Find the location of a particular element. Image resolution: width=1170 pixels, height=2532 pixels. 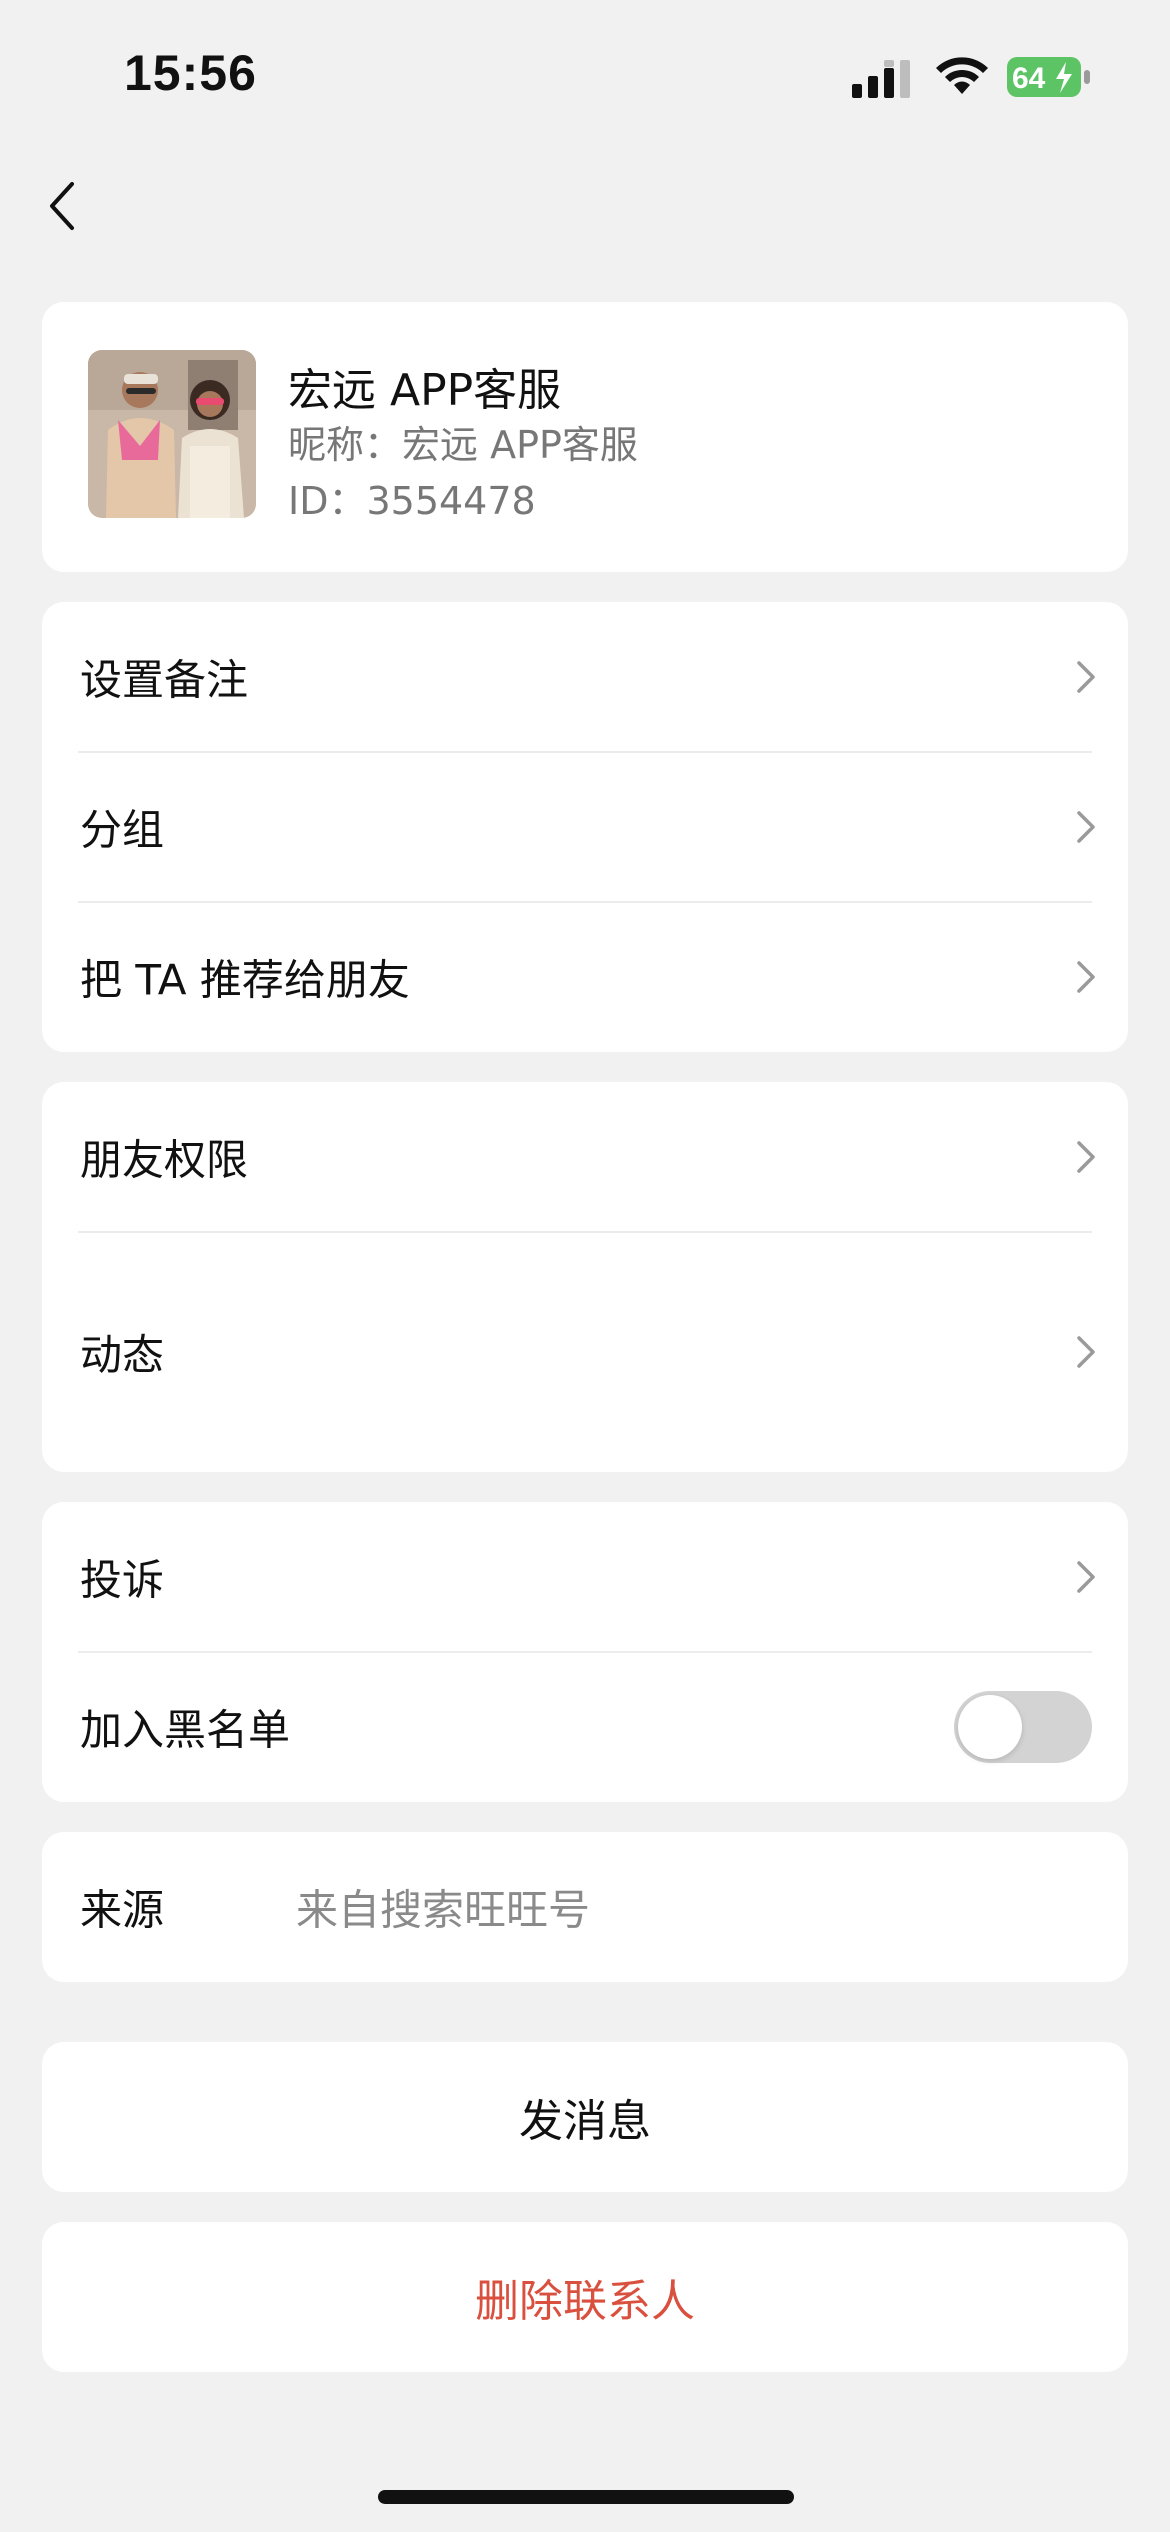

source-card: 来源 来自搜索旺旺号 is located at coordinates (585, 1907).